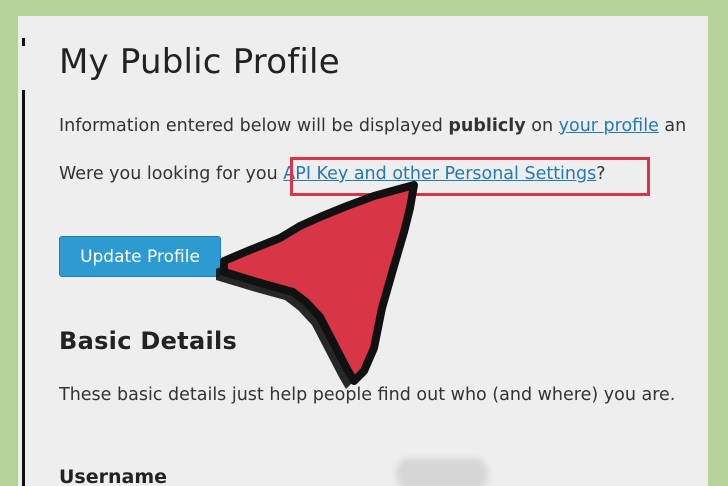 This screenshot has height=486, width=728. What do you see at coordinates (23, 42) in the screenshot?
I see `left-rule-top` at bounding box center [23, 42].